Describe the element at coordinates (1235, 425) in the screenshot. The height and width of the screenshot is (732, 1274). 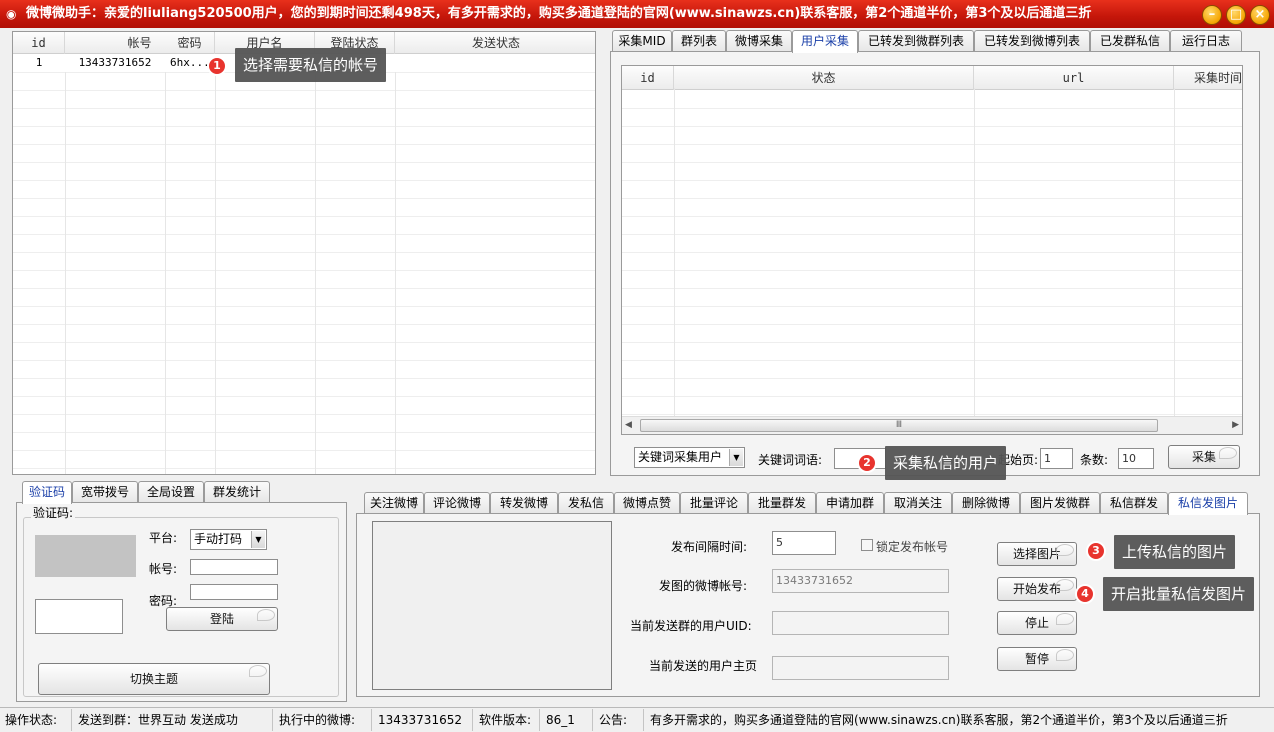
I see `scroll-right-icon: ▶` at that location.